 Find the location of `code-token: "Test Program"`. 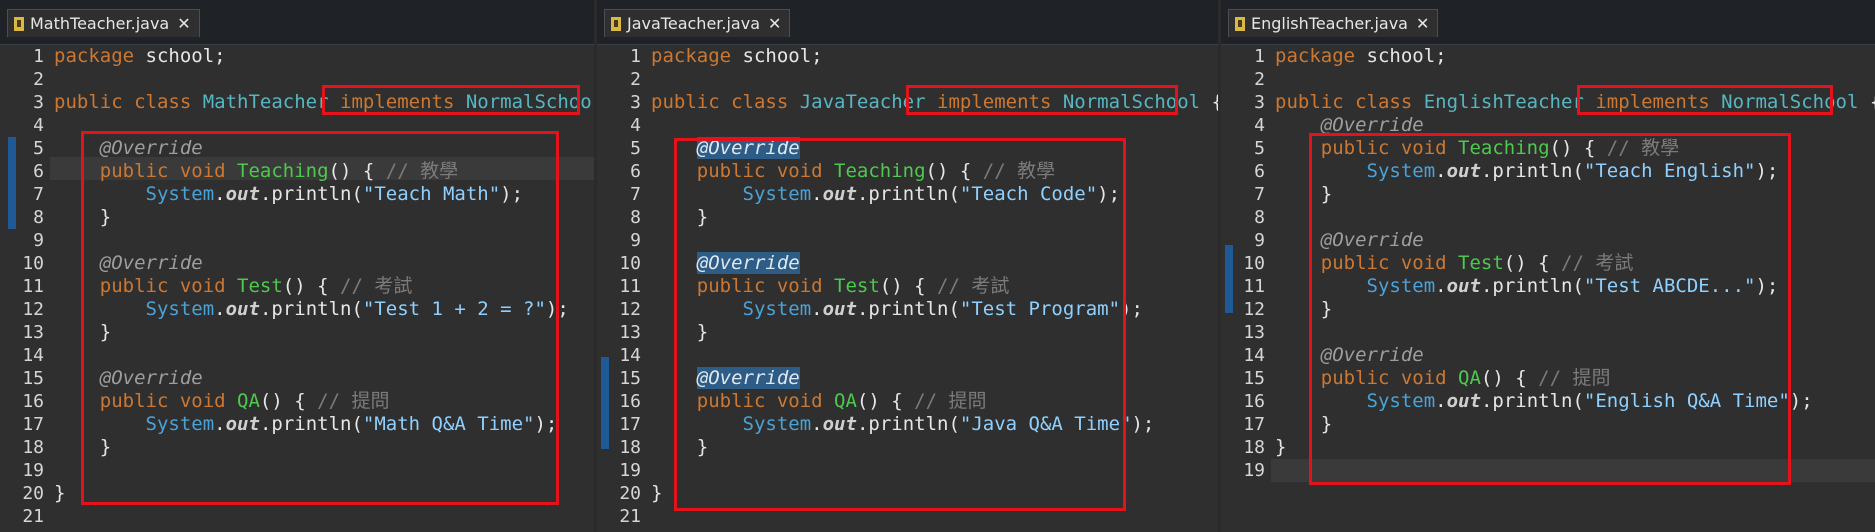

code-token: "Test Program" is located at coordinates (1040, 309).